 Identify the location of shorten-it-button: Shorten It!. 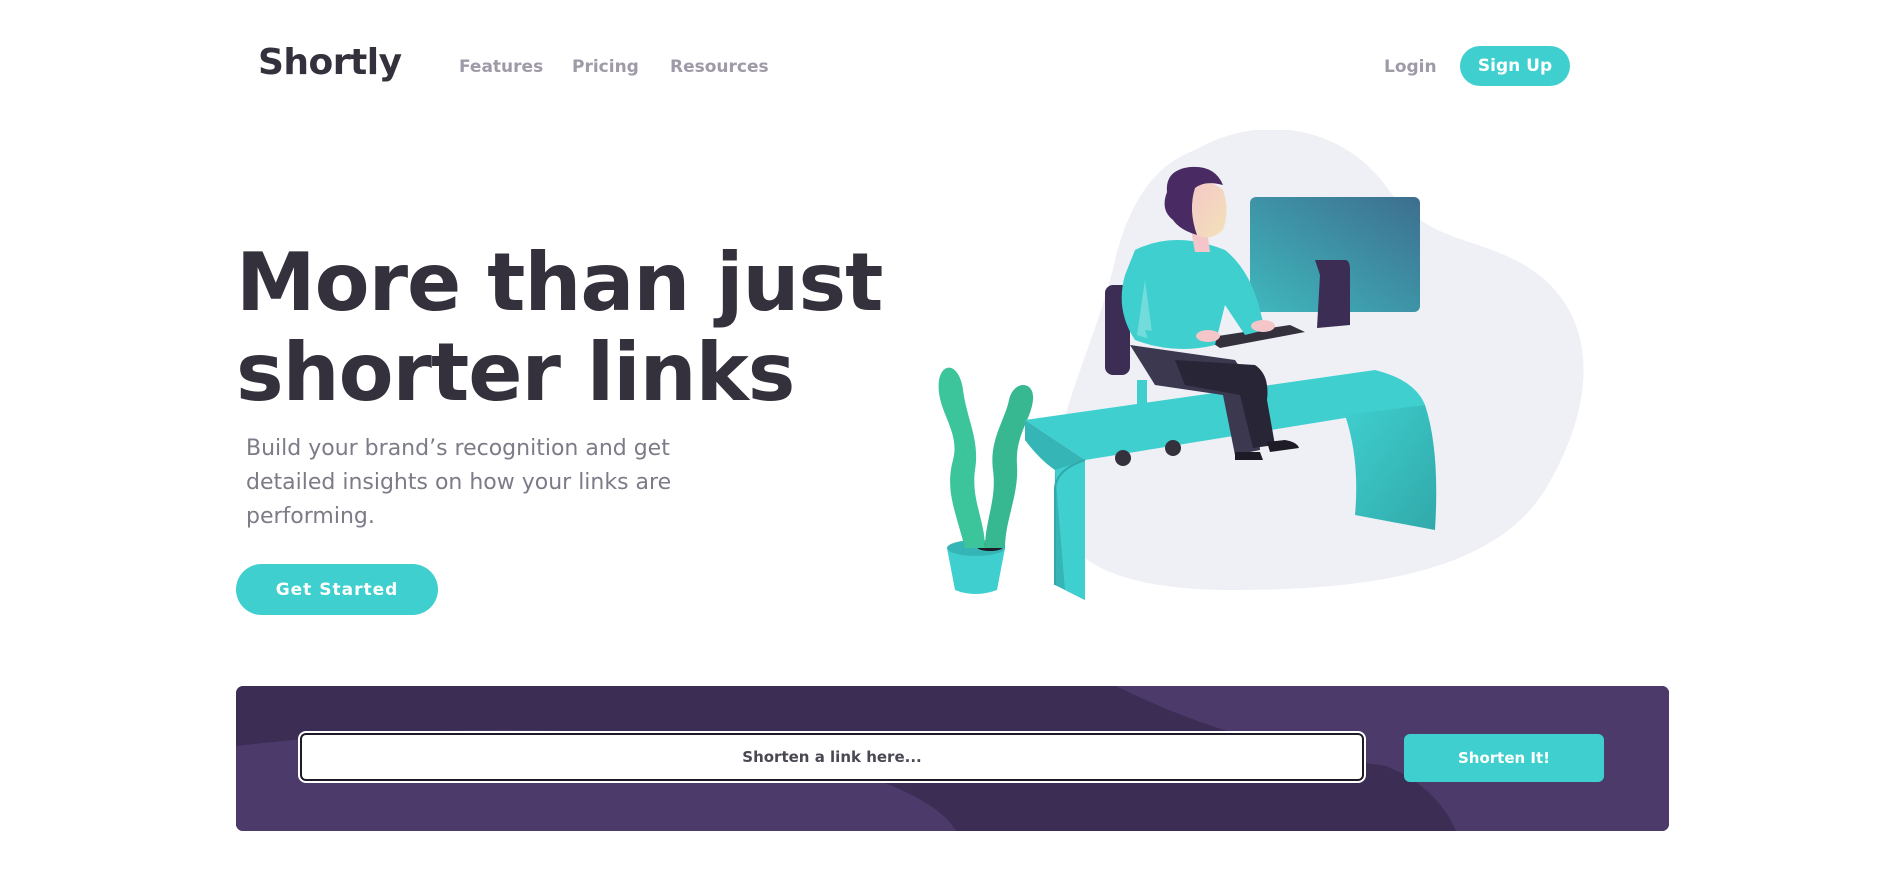
(1504, 758).